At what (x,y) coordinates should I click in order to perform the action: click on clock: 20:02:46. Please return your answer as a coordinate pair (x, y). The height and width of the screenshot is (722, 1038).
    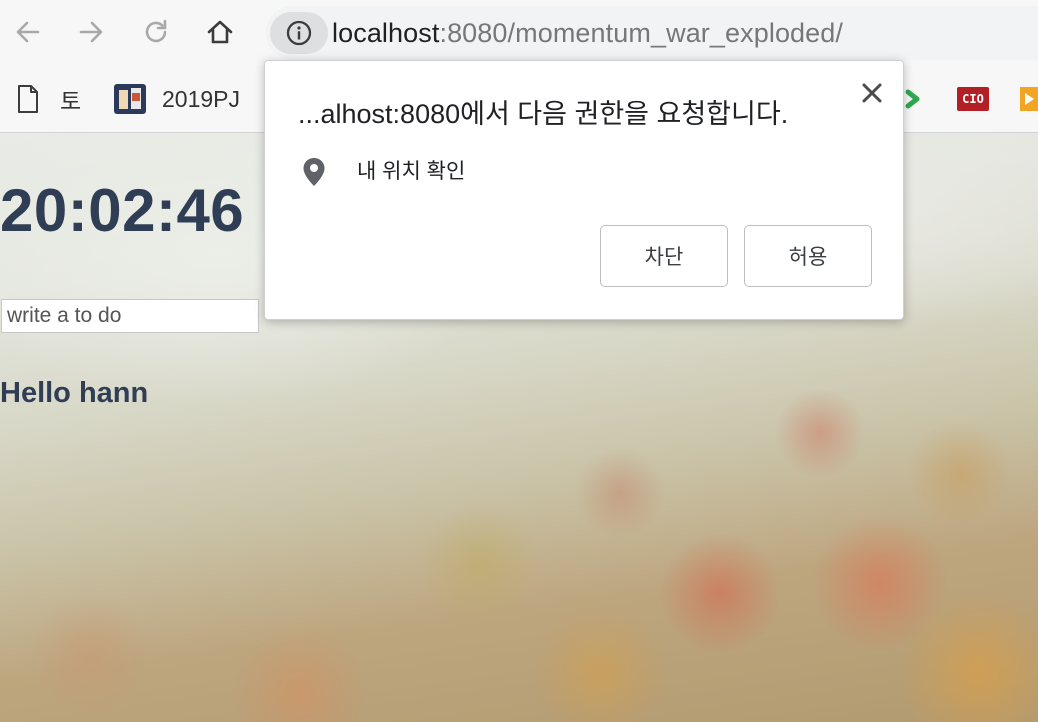
    Looking at the image, I should click on (122, 210).